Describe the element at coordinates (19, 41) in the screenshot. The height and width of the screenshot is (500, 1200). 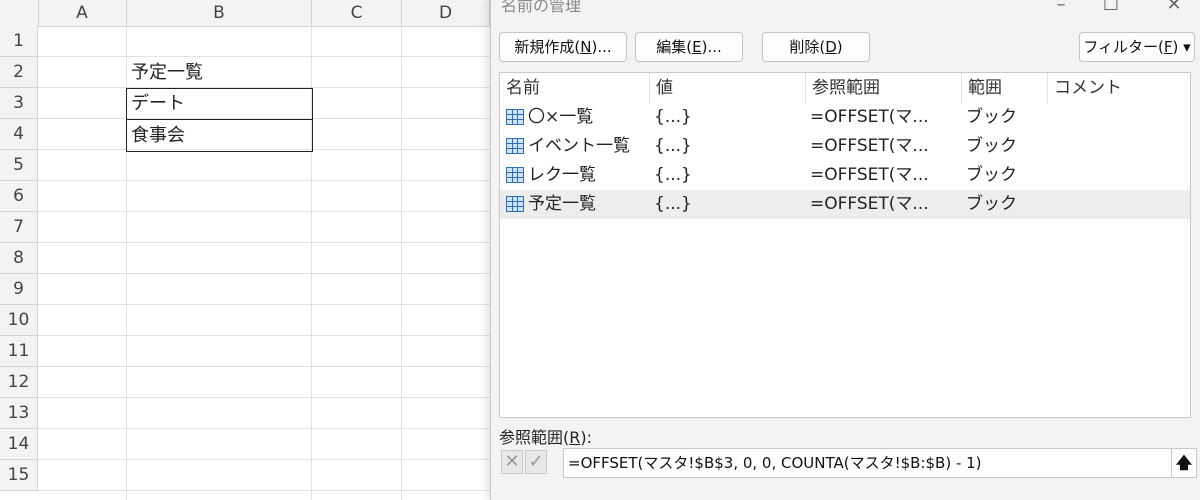
I see `row-header-1: 1` at that location.